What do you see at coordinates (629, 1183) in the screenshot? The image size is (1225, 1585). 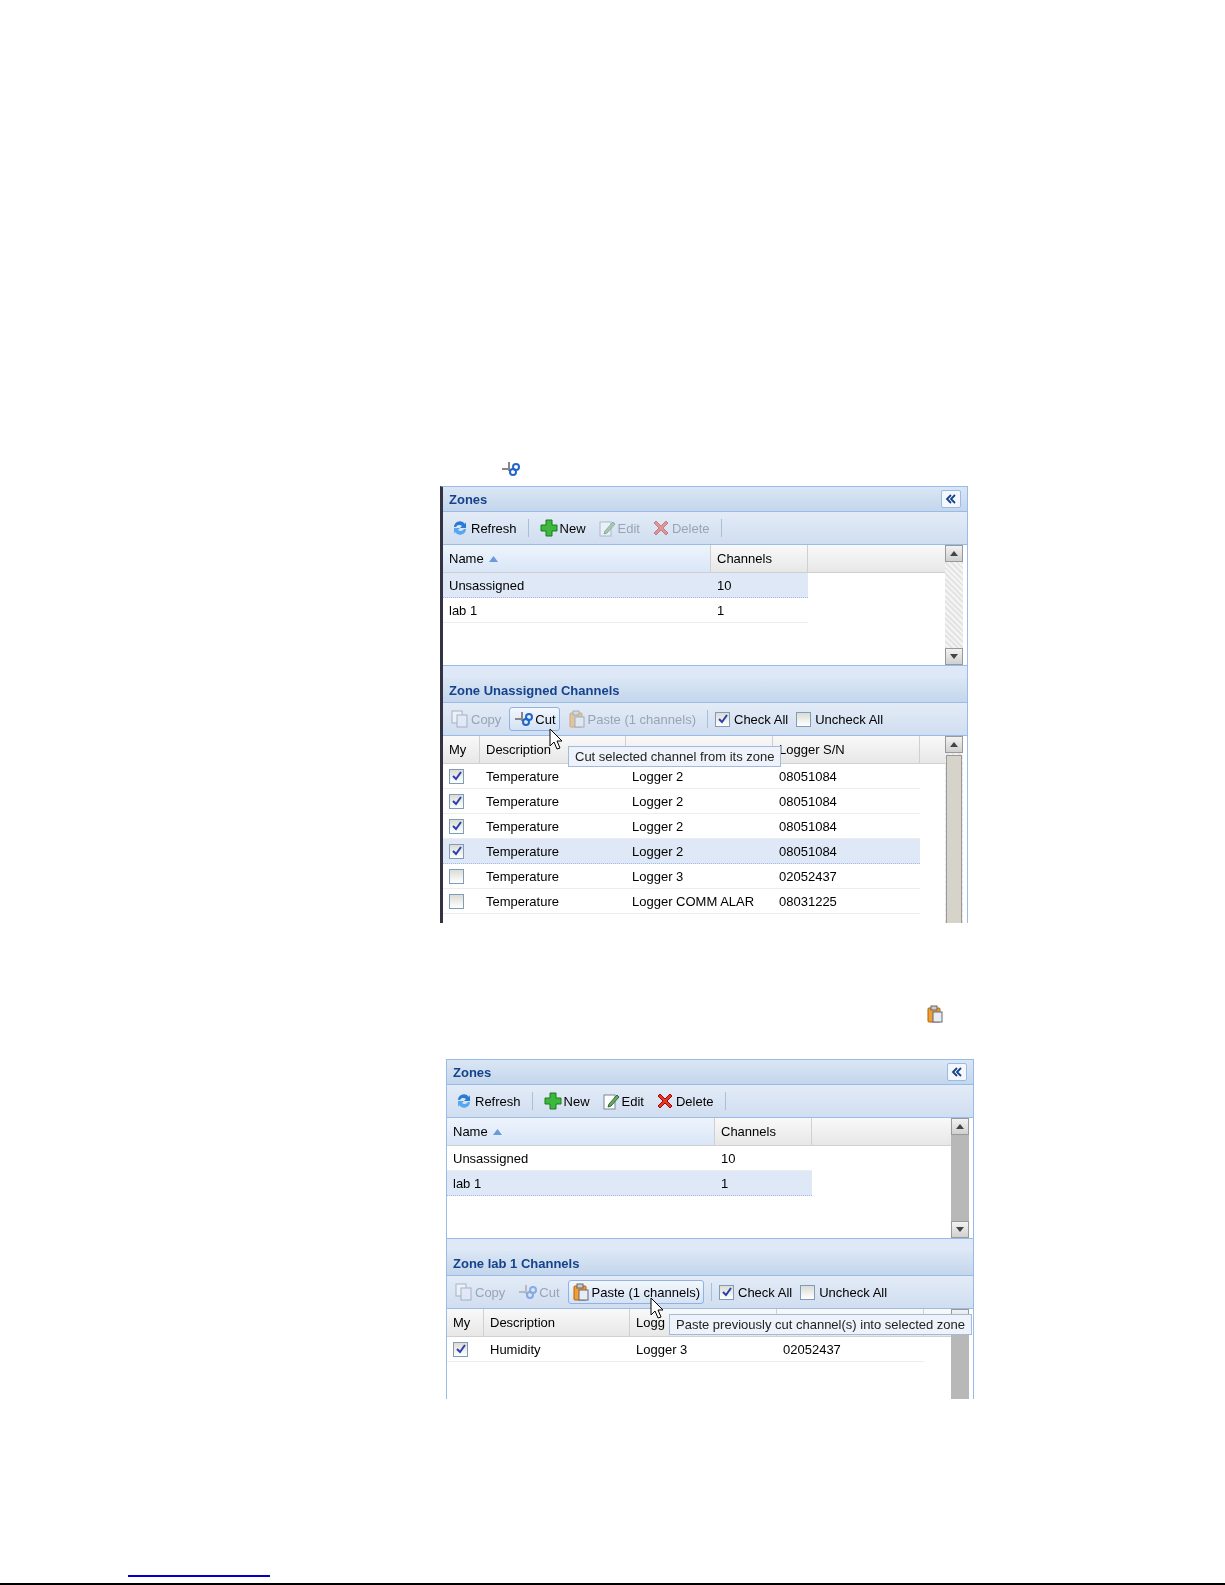 I see `table-row: lab 1 1` at bounding box center [629, 1183].